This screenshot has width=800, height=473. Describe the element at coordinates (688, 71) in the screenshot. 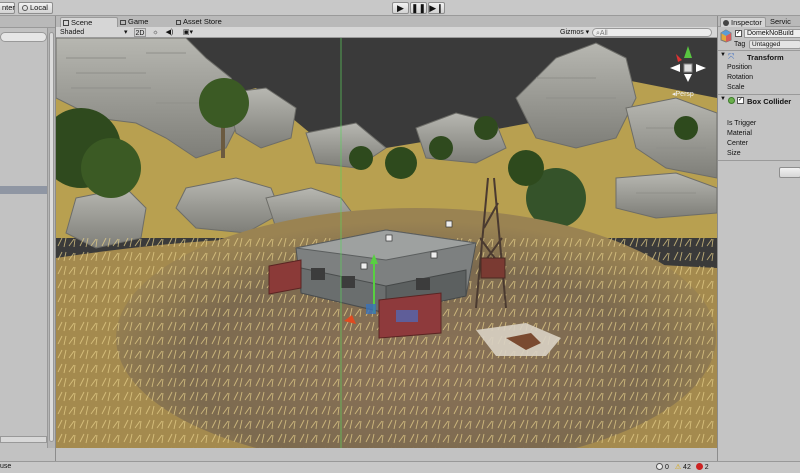

I see `orientation-gizmo: ◂Persp` at that location.